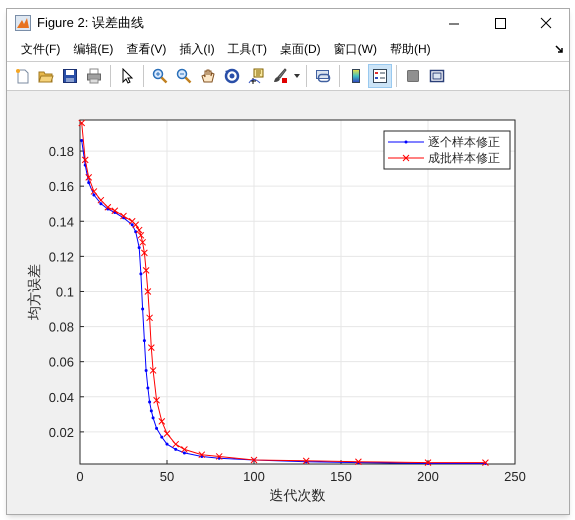 The width and height of the screenshot is (575, 520). What do you see at coordinates (464, 142) in the screenshot?
I see `legend-label: 逐个样本修正` at bounding box center [464, 142].